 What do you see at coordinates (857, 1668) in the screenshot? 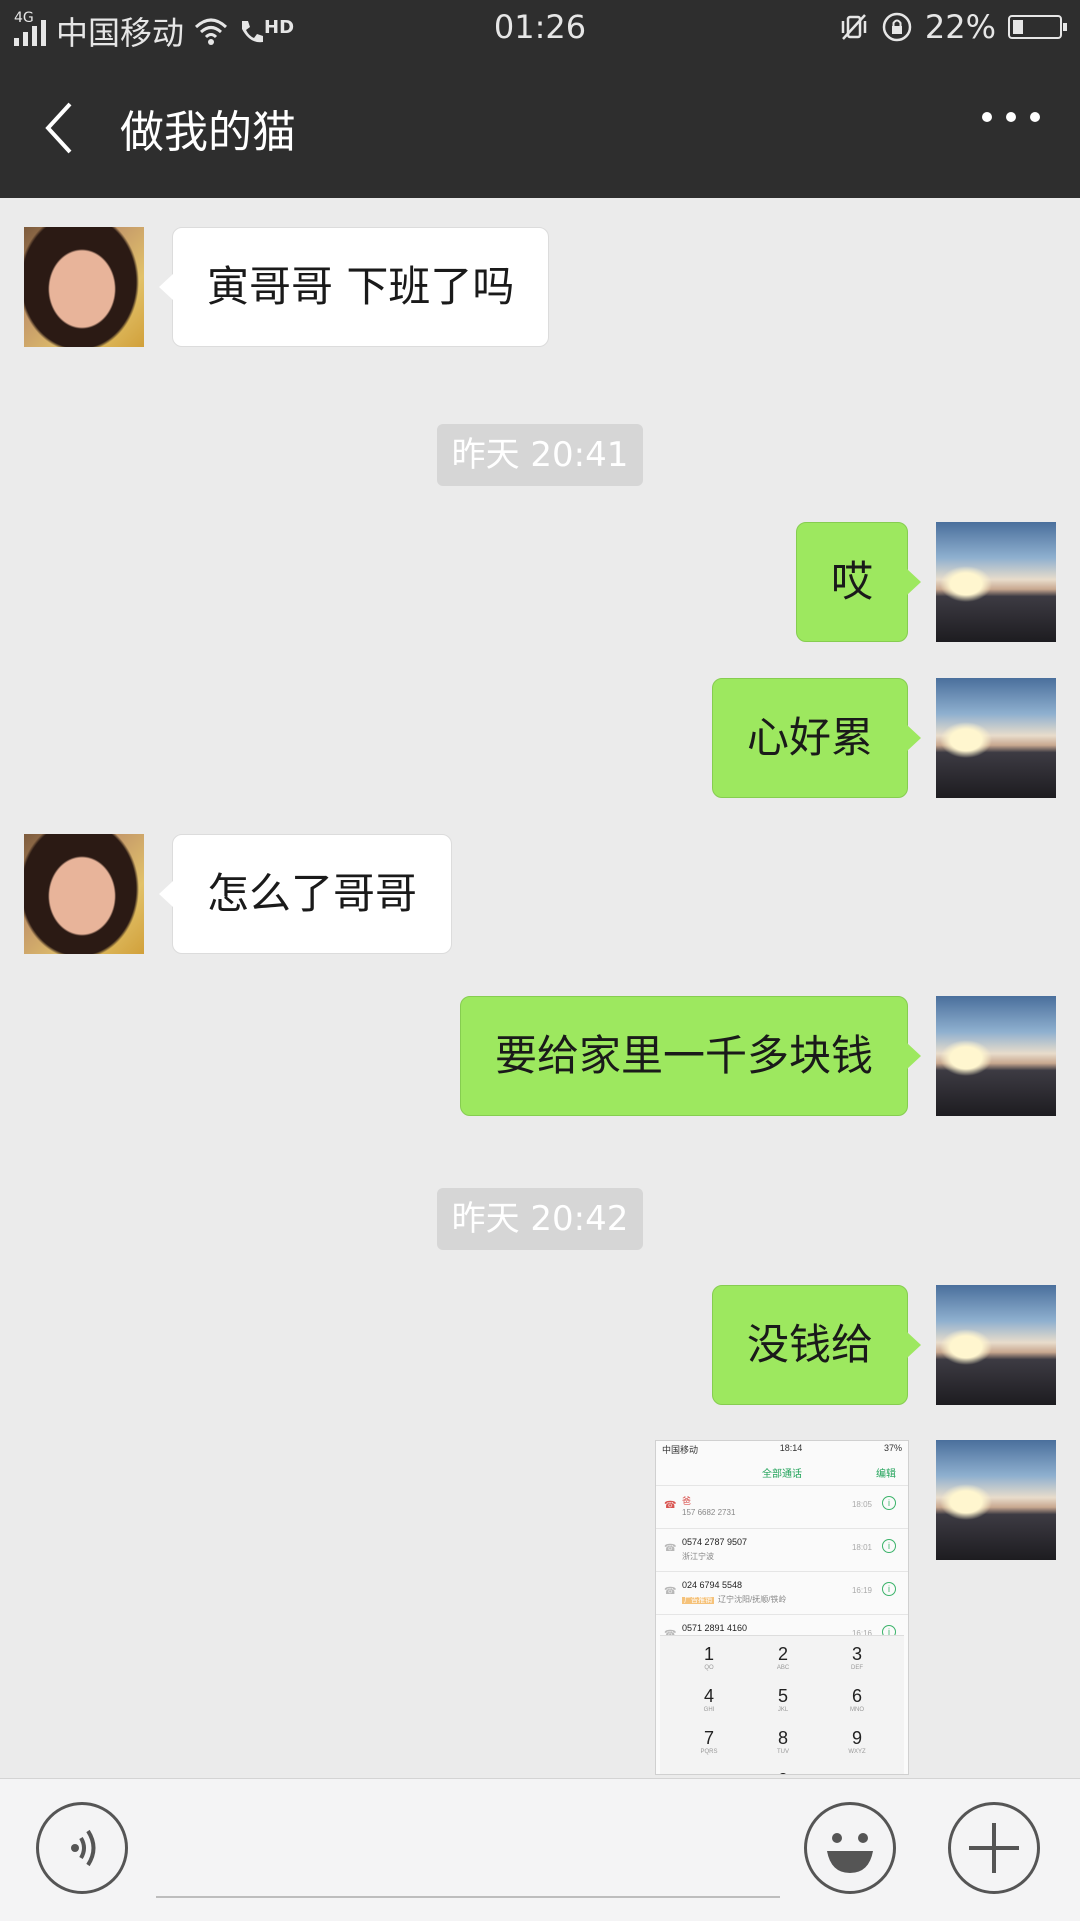
I see `keypad-letters: DEF` at bounding box center [857, 1668].